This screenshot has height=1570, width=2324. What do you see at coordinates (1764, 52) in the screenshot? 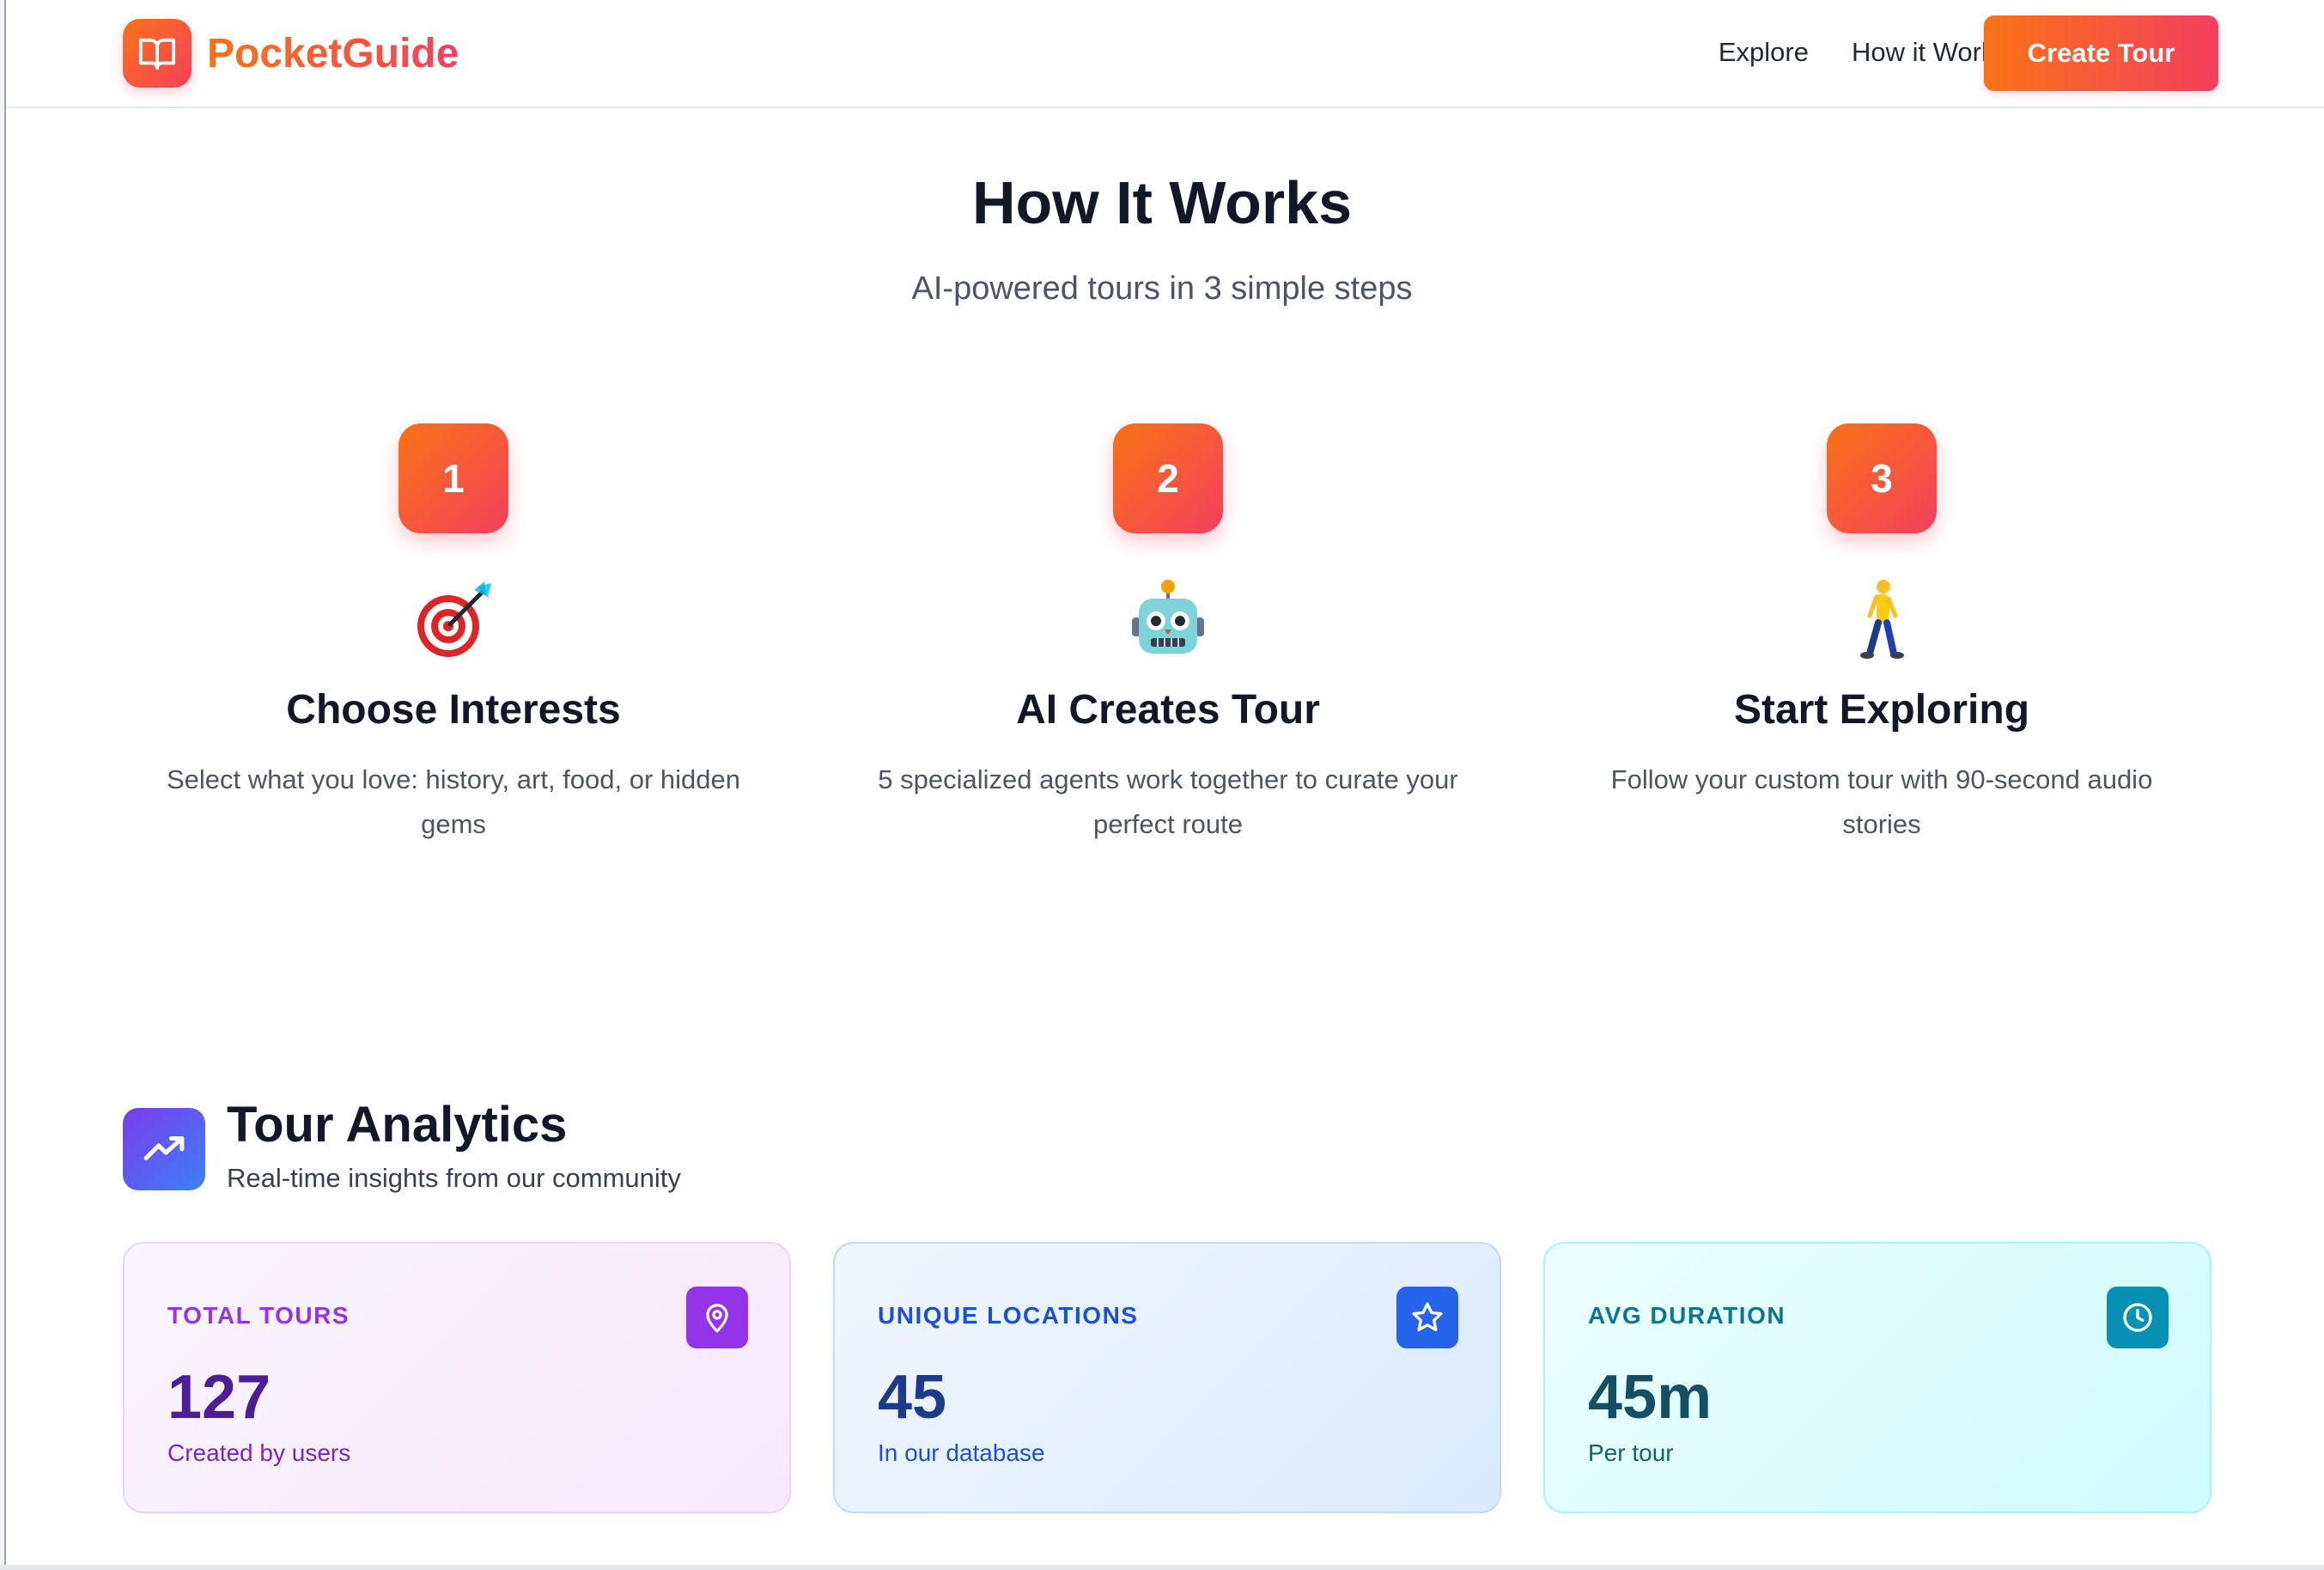
I see `nav-explore-link: Explore` at bounding box center [1764, 52].